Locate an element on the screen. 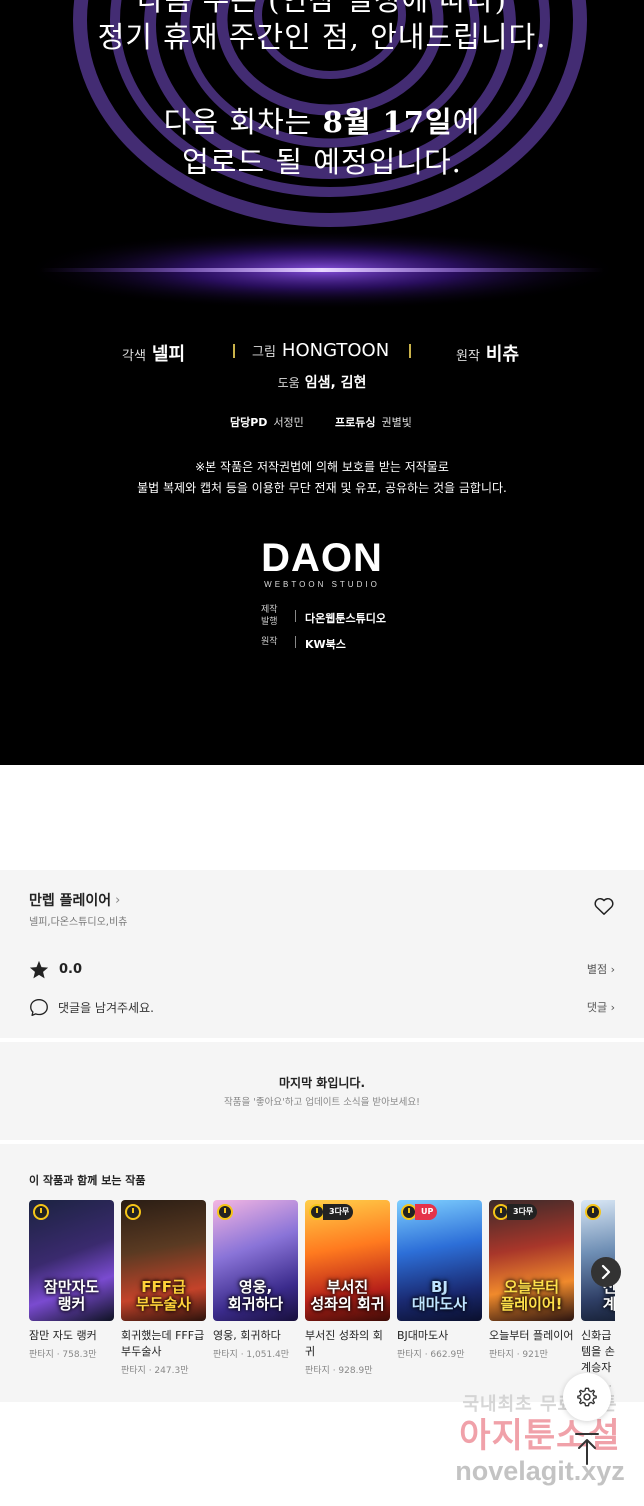 Image resolution: width=644 pixels, height=1506 pixels. rec-title: 신화급 귀속 아이템을 손에 넣었다 계승자 is located at coordinates (598, 1351).